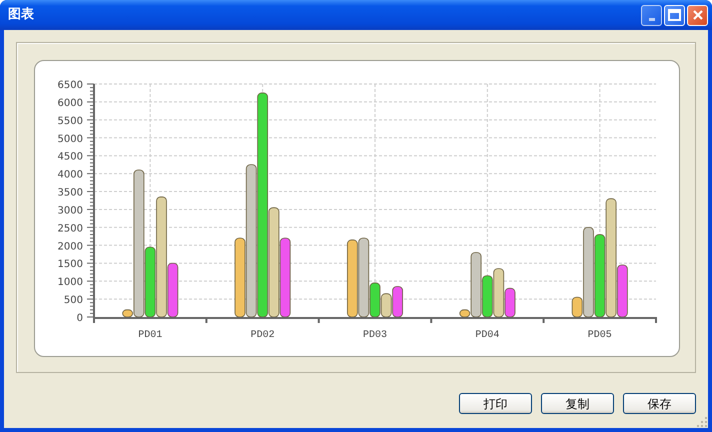  I want to click on y-tick-label: 5000, so click(70, 139).